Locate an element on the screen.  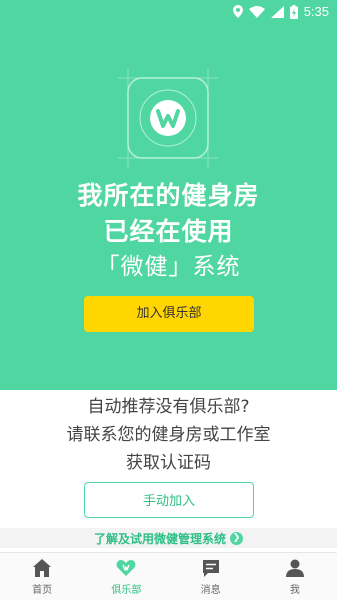
nav-item-me: 我 is located at coordinates (295, 576).